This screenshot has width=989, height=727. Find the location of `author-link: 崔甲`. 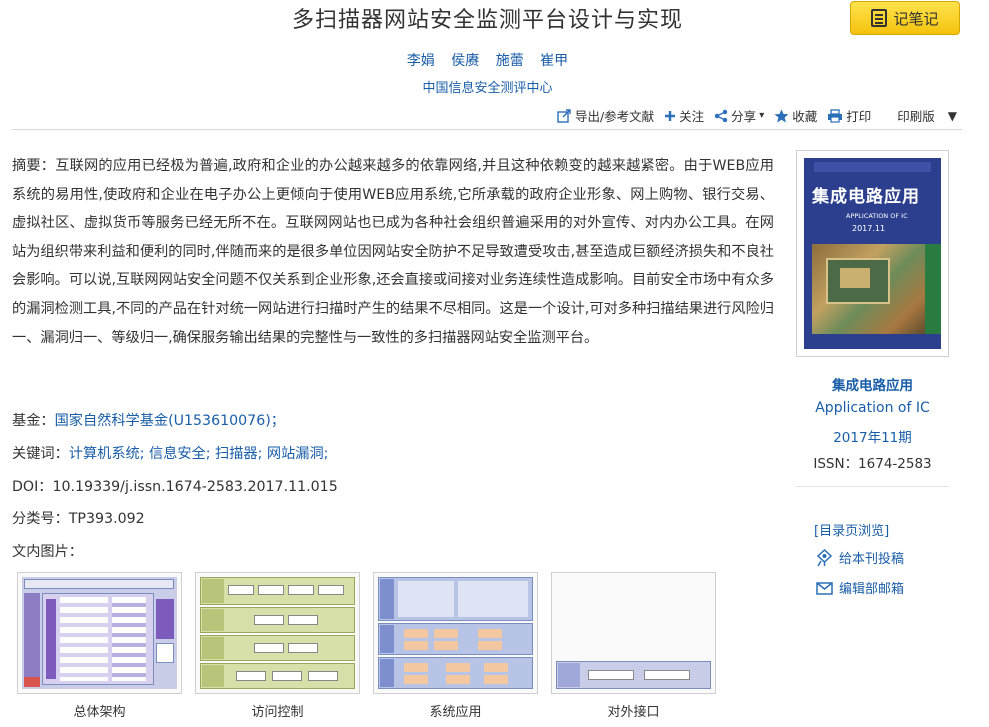

author-link: 崔甲 is located at coordinates (554, 61).